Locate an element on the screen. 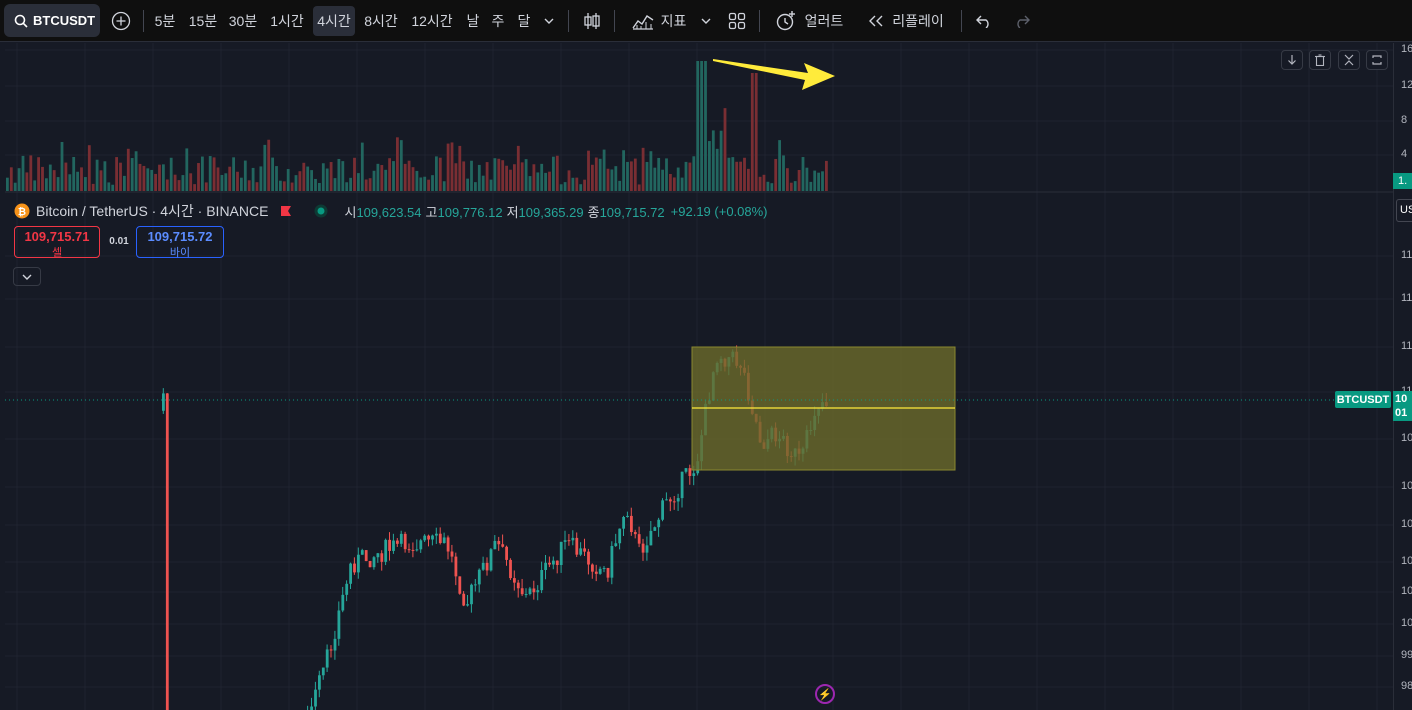  undo-icon is located at coordinates (982, 21).